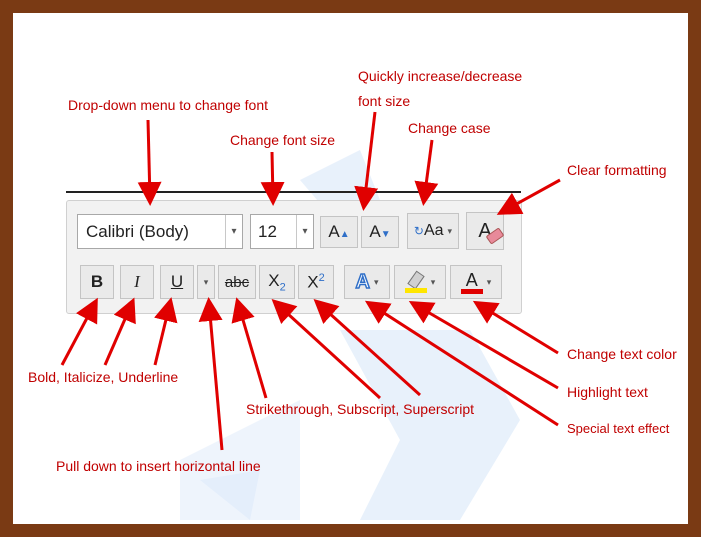 Image resolution: width=701 pixels, height=537 pixels. Describe the element at coordinates (384, 101) in the screenshot. I see `label-grow-shrink-line2: font size` at that location.